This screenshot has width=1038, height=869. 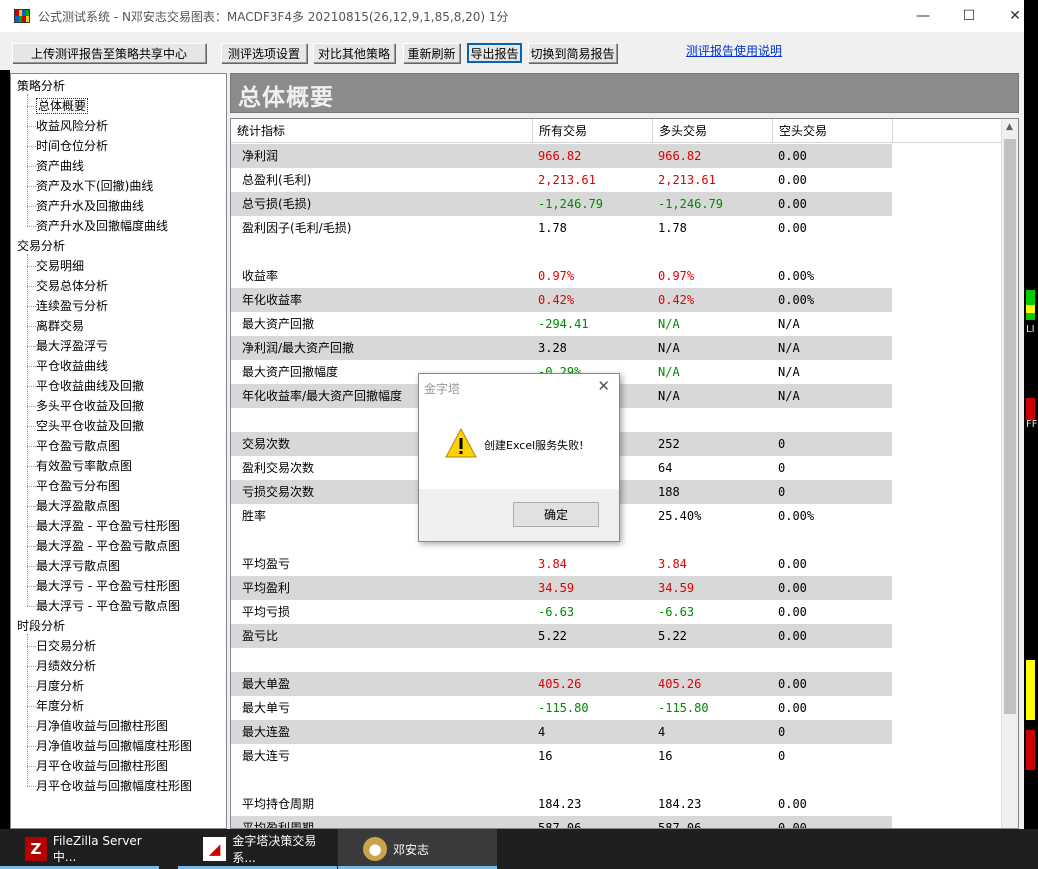 What do you see at coordinates (108, 586) in the screenshot?
I see `tree-item: 最大浮亏 - 平仓盈亏柱形图` at bounding box center [108, 586].